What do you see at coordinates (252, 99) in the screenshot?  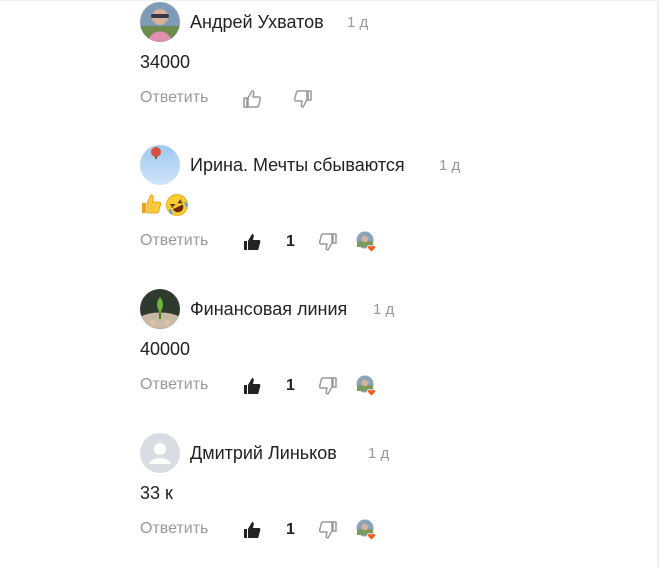 I see `like-outline-icon` at bounding box center [252, 99].